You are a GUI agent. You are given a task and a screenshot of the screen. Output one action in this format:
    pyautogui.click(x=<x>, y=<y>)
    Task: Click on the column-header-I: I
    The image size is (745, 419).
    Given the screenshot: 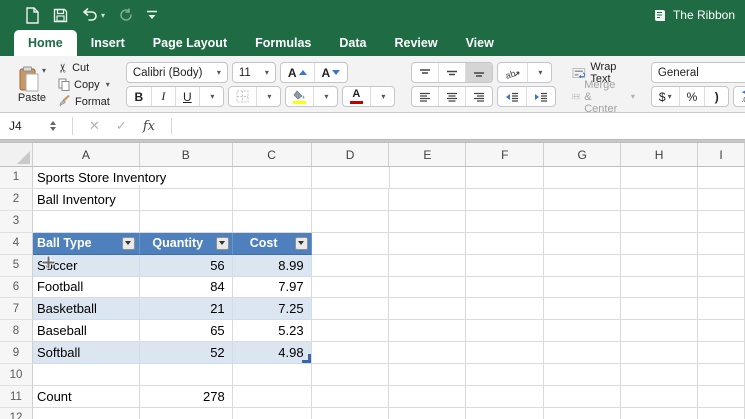 What is the action you would take?
    pyautogui.click(x=721, y=154)
    